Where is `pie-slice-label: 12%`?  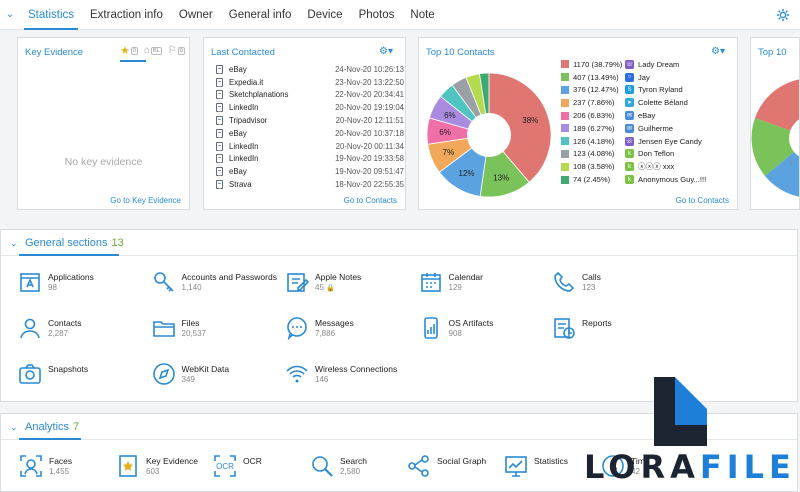
pie-slice-label: 12% is located at coordinates (467, 173).